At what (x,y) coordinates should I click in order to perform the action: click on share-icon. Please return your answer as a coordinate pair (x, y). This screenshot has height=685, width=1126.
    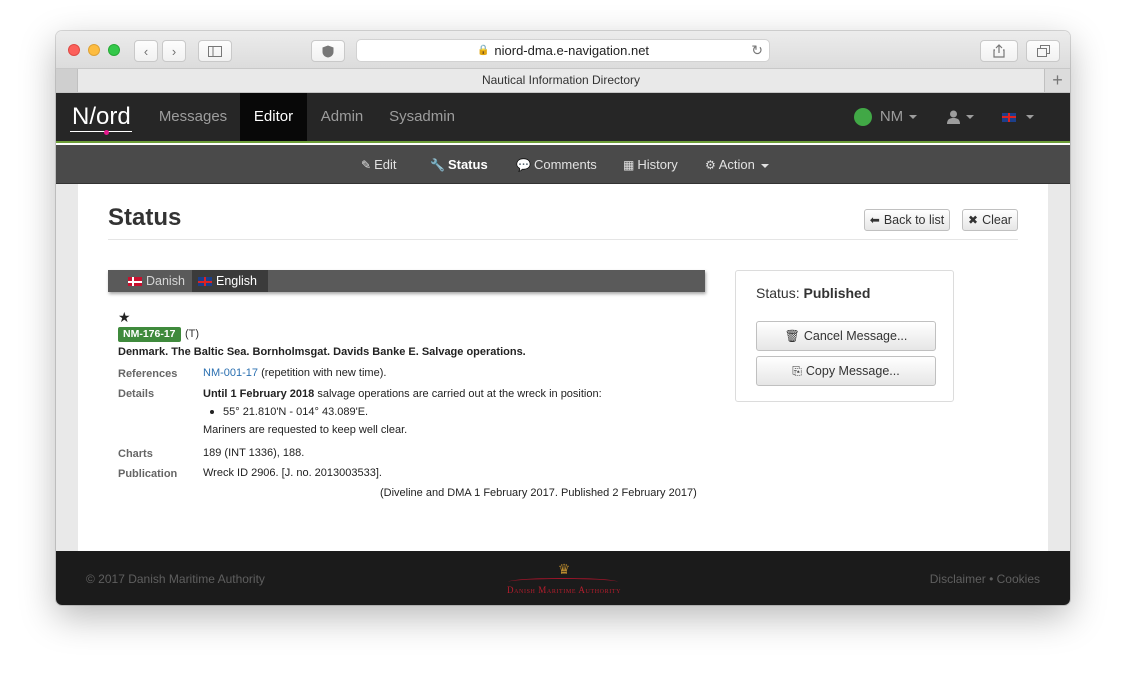
    Looking at the image, I should click on (999, 51).